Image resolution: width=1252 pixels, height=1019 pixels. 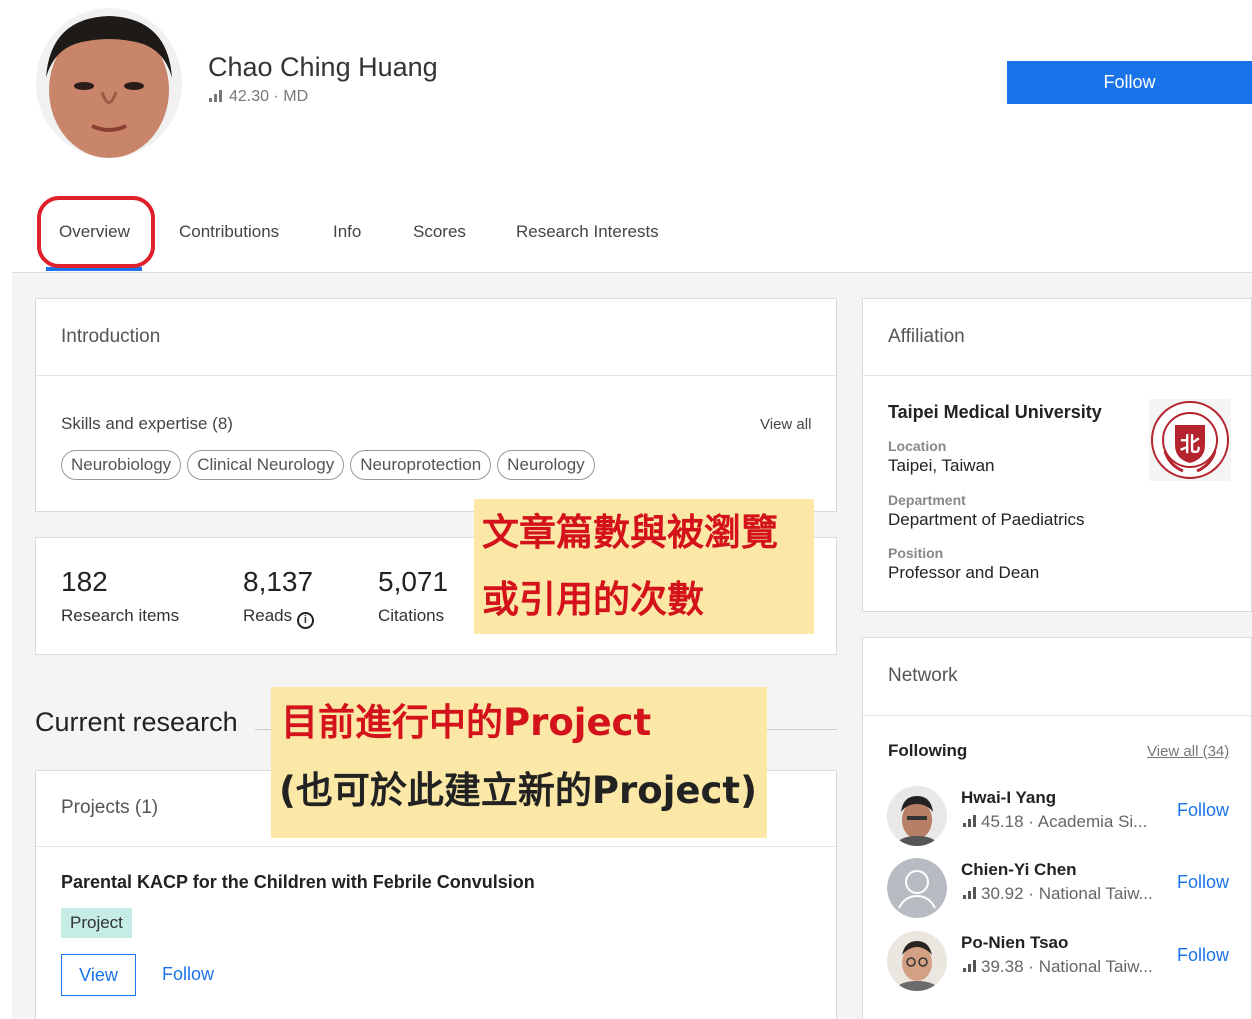 What do you see at coordinates (278, 597) in the screenshot?
I see `stat-reads: 8,137 Reads i` at bounding box center [278, 597].